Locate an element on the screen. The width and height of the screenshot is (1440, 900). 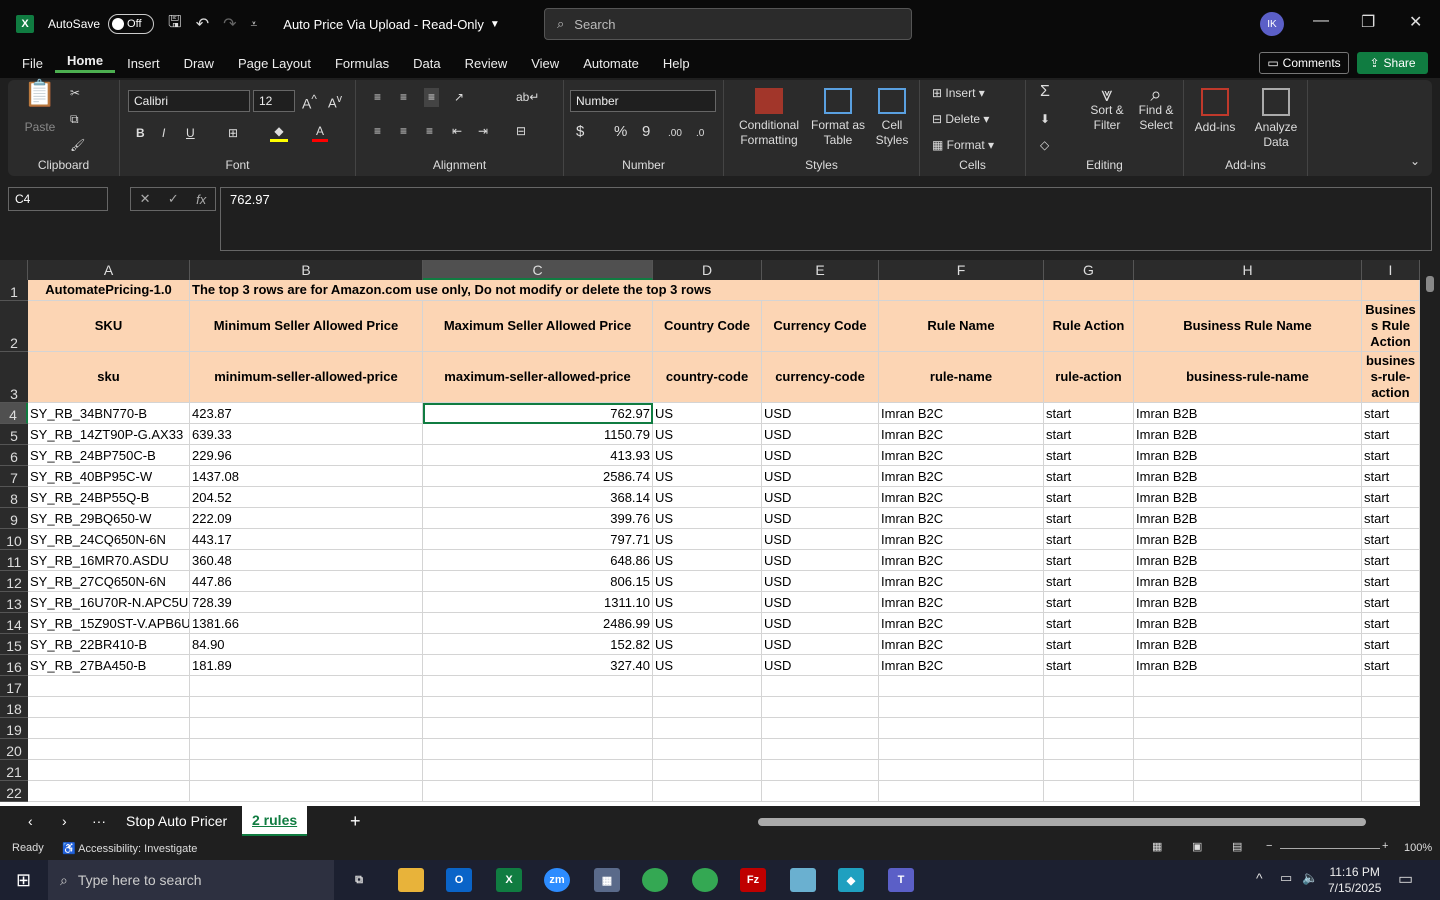
analyze-data-button: Analyze Data is located at coordinates (1276, 119).